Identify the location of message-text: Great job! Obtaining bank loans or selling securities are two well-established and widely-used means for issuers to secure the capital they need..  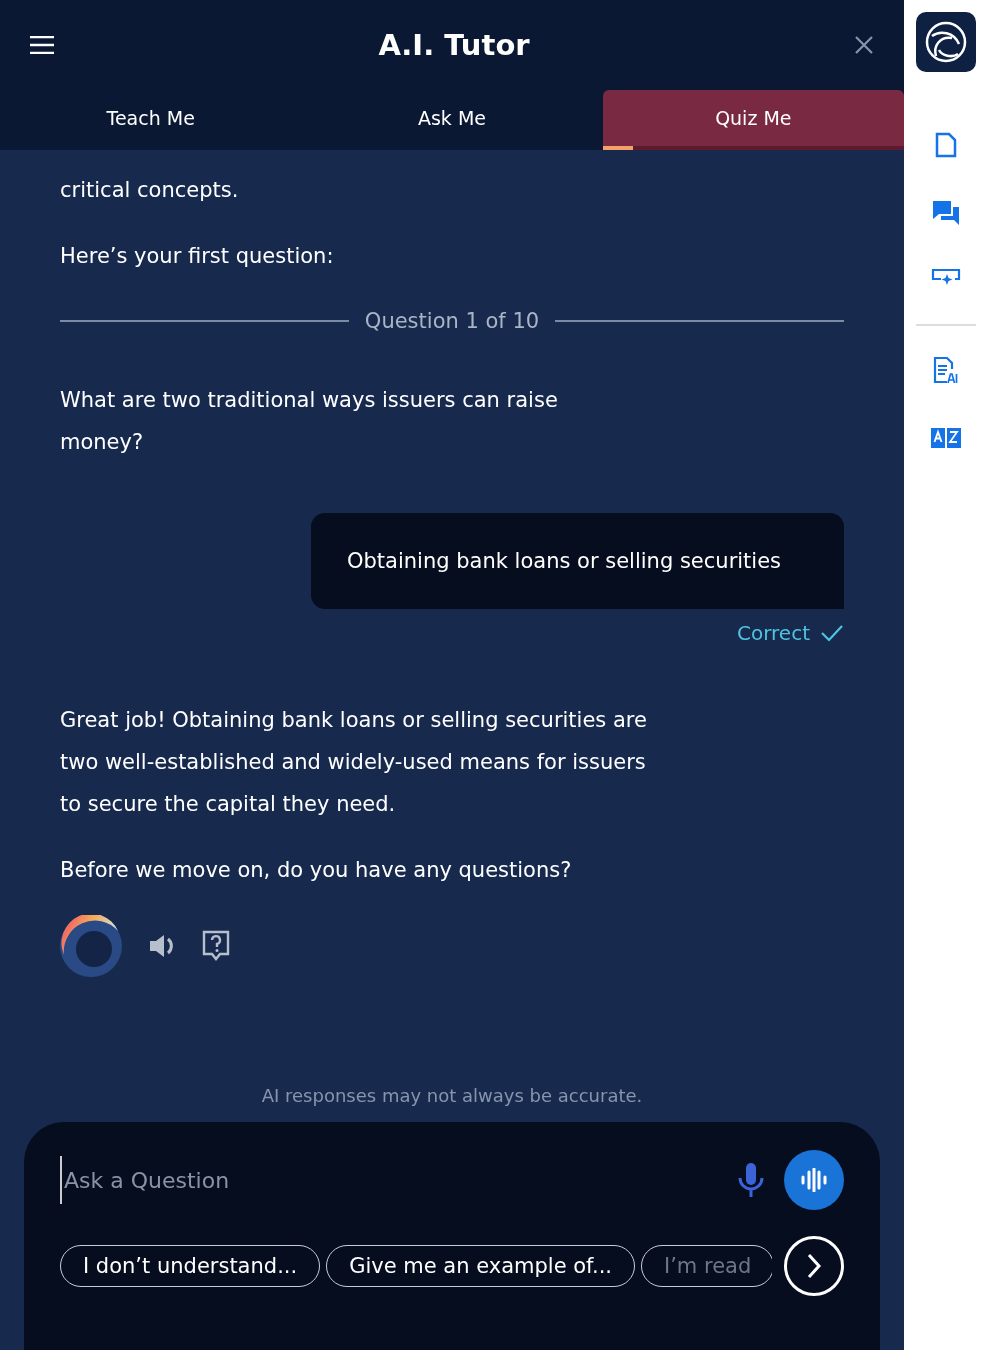
(354, 762).